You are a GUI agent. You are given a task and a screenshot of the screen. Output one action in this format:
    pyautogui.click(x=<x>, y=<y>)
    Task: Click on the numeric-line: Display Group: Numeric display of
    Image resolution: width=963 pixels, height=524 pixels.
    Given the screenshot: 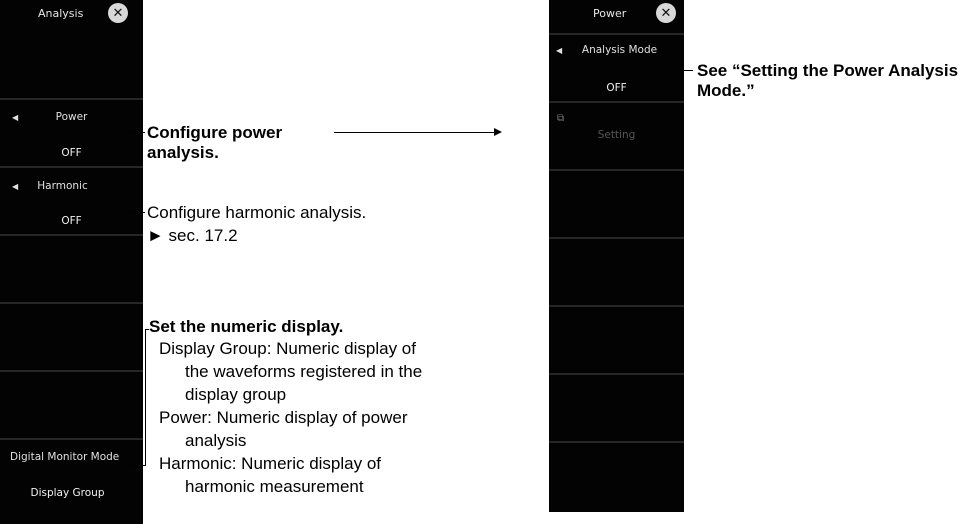 What is the action you would take?
    pyautogui.click(x=287, y=348)
    